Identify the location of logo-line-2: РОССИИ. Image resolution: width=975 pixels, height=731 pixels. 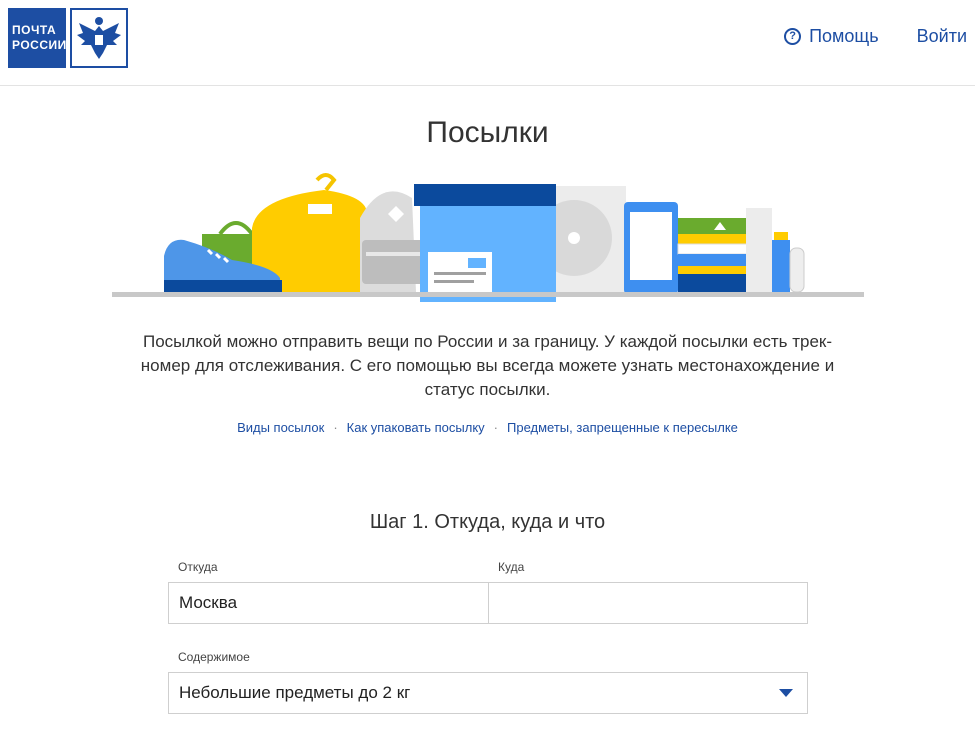
(39, 45).